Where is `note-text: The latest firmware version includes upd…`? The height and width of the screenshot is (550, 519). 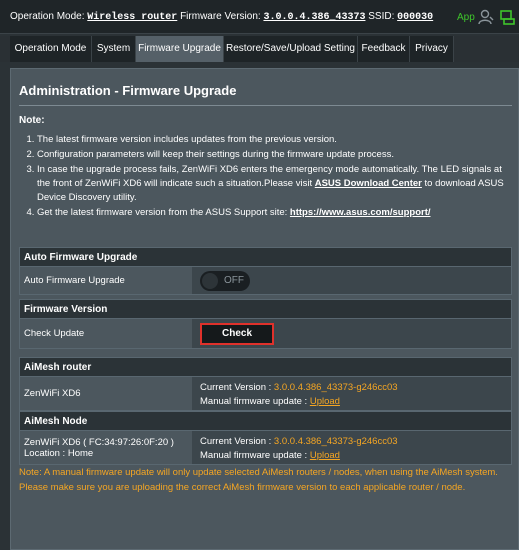
note-text: The latest firmware version includes upd… is located at coordinates (187, 139).